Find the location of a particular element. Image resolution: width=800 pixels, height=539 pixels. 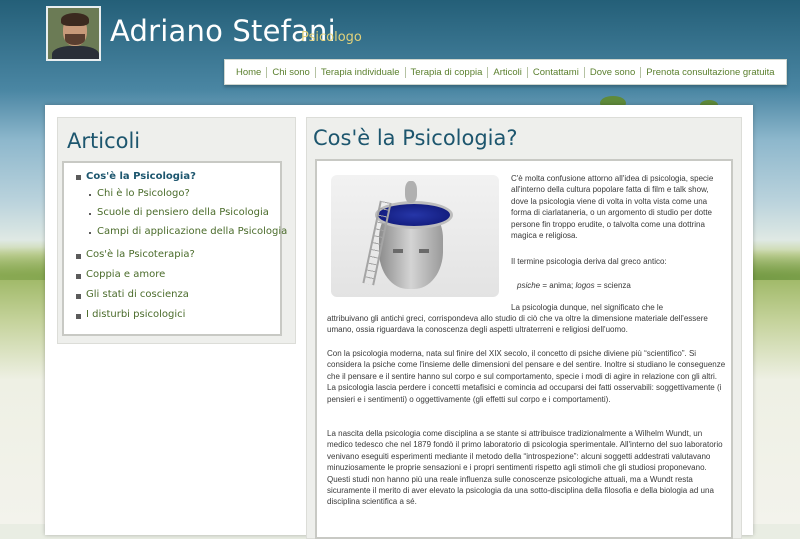

greek-def-logos: = scienza is located at coordinates (612, 285).